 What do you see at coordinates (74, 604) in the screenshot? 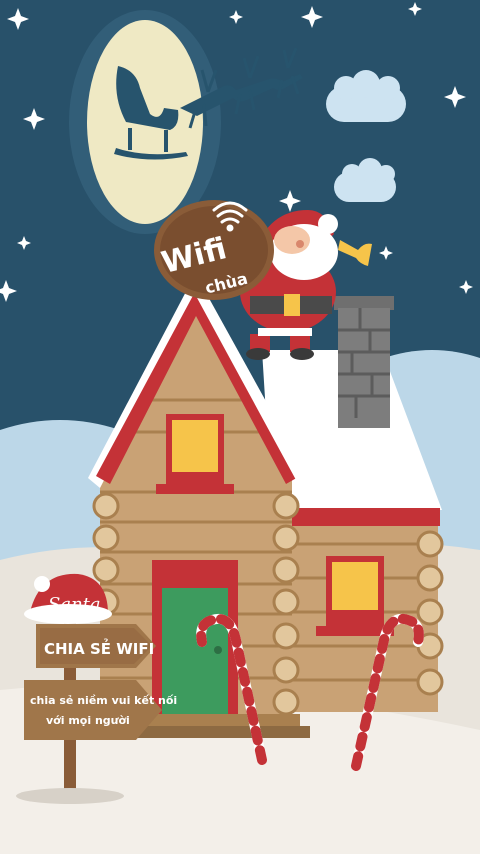
I see `signpost-logo: Santa` at bounding box center [74, 604].